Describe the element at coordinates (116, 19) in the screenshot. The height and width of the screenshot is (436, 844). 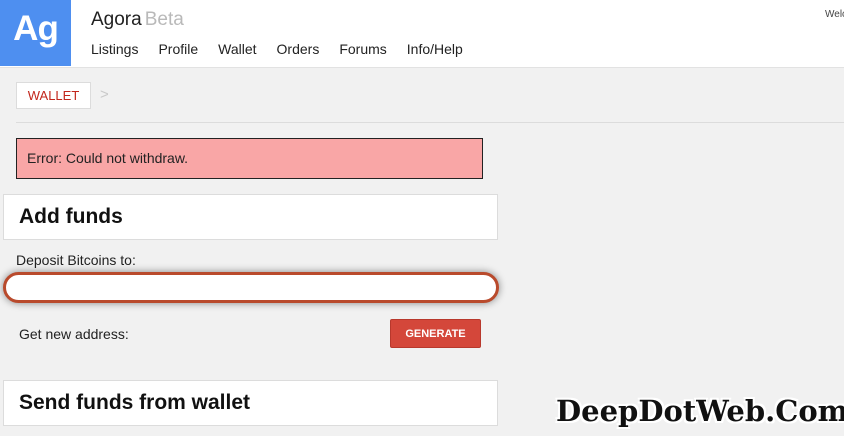
I see `site-name: Agora` at that location.